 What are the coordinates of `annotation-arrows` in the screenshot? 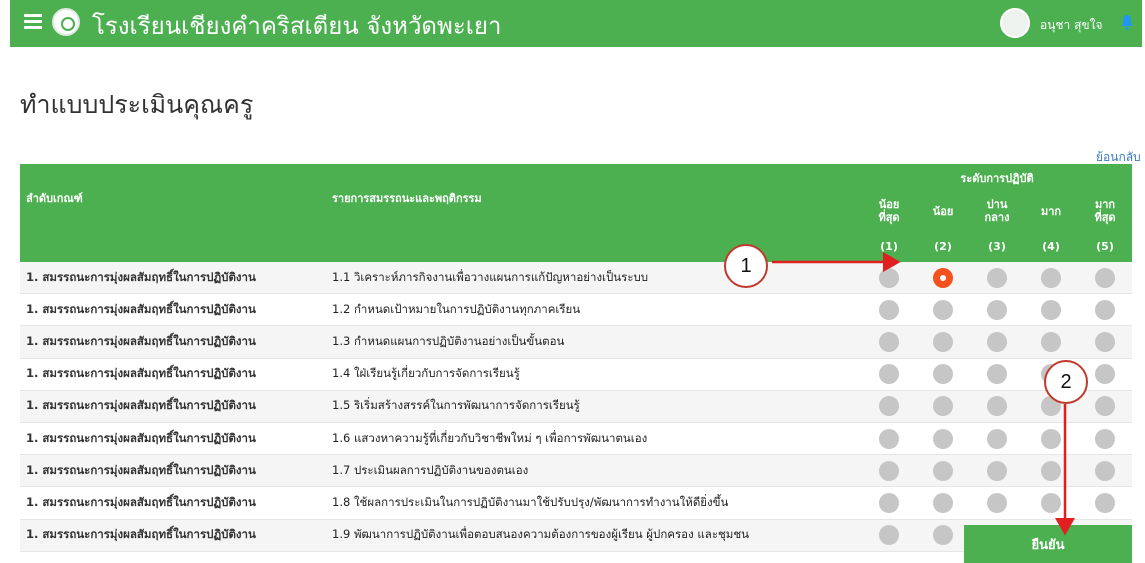 It's located at (923, 394).